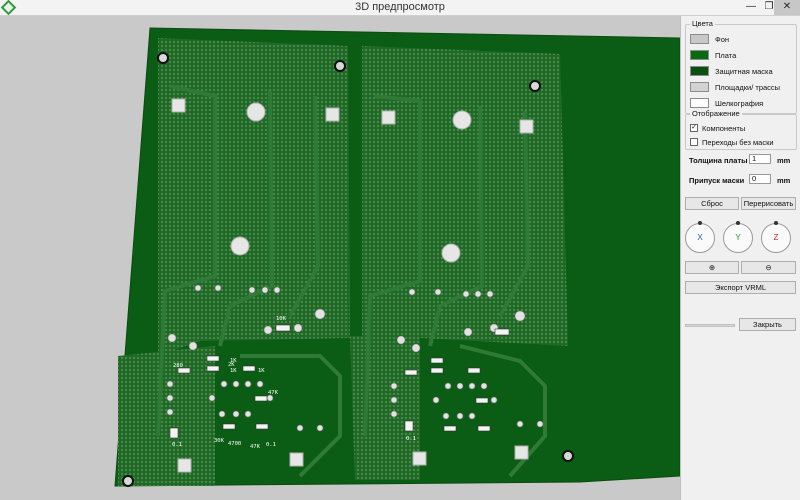 The height and width of the screenshot is (500, 800). What do you see at coordinates (742, 40) in the screenshot?
I see `color-row-background: Фон` at bounding box center [742, 40].